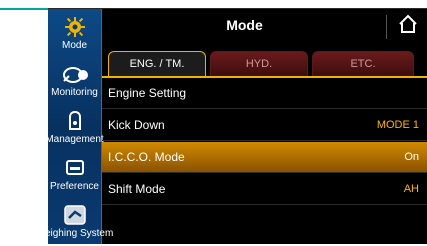  What do you see at coordinates (264, 189) in the screenshot?
I see `list-item: Shift Mode AH` at bounding box center [264, 189].